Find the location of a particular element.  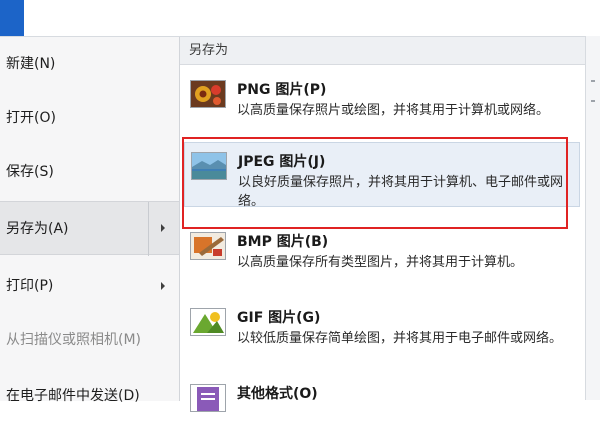

menu-item-send-email-label: 在电子邮件中发送(D) is located at coordinates (73, 396).